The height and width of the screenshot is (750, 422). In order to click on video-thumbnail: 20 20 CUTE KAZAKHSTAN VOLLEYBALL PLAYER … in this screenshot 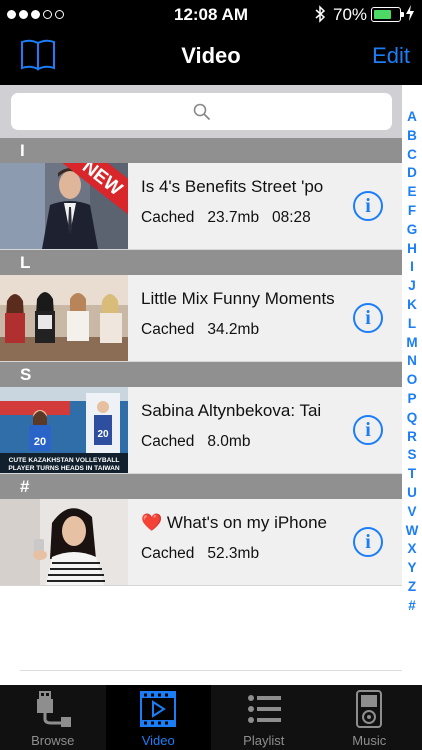, I will do `click(64, 430)`.